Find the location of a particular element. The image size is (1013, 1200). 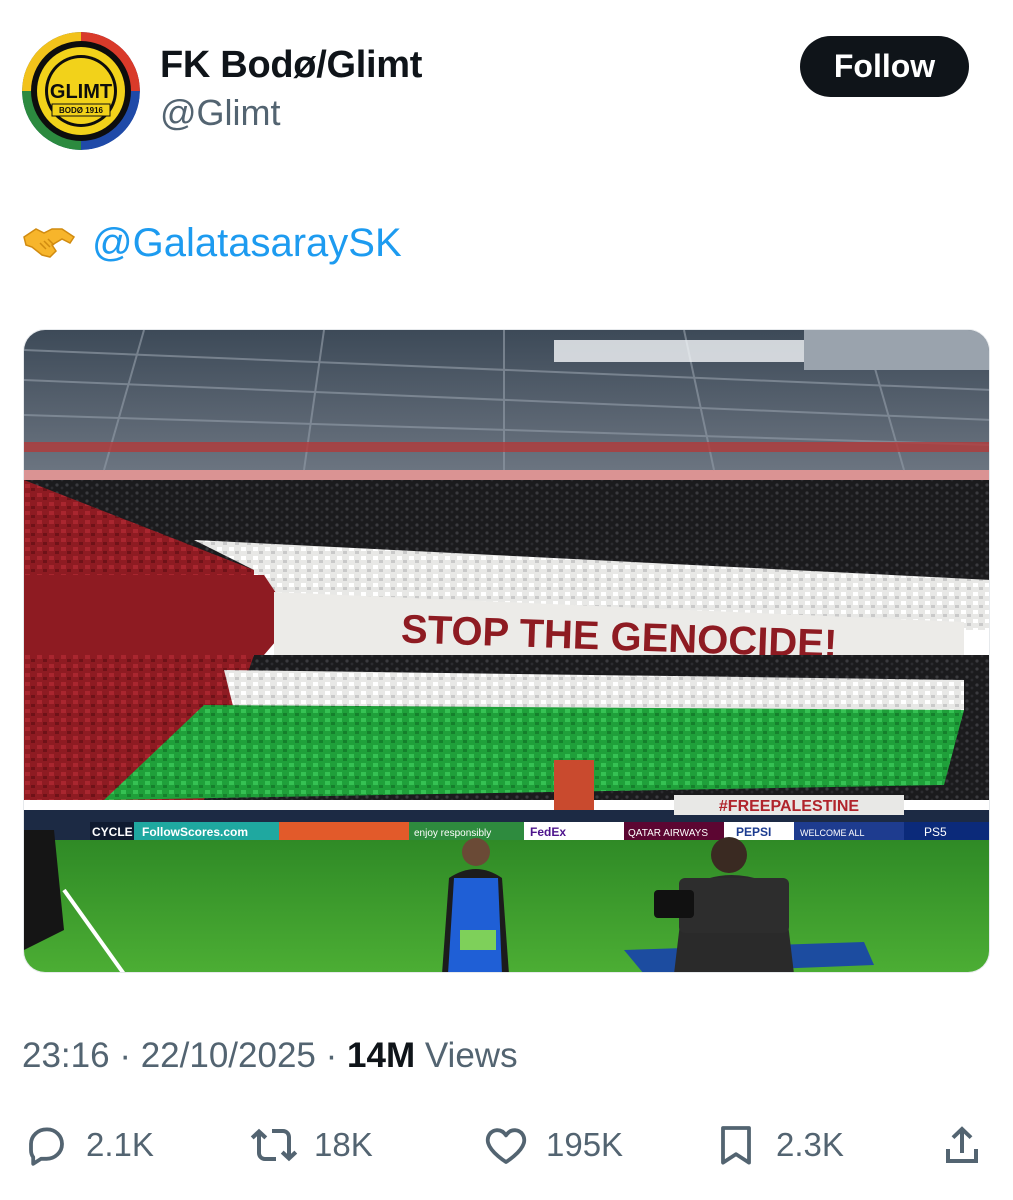

ad-board-enjoy: enjoy responsibly is located at coordinates (452, 833).